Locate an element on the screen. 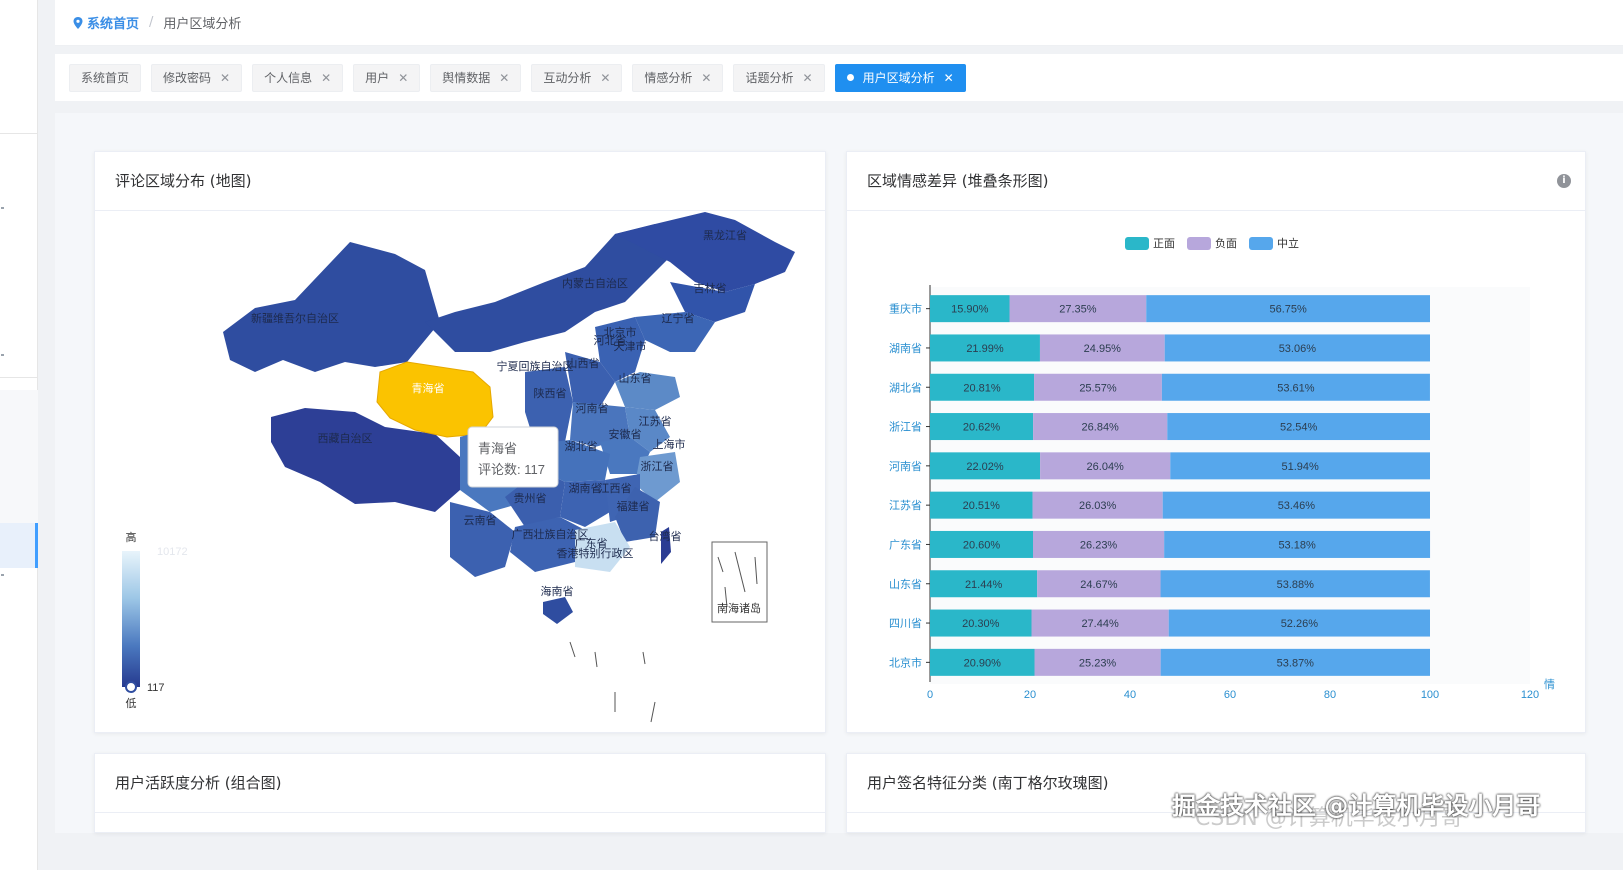  sidebar-item-active is located at coordinates (19, 545).